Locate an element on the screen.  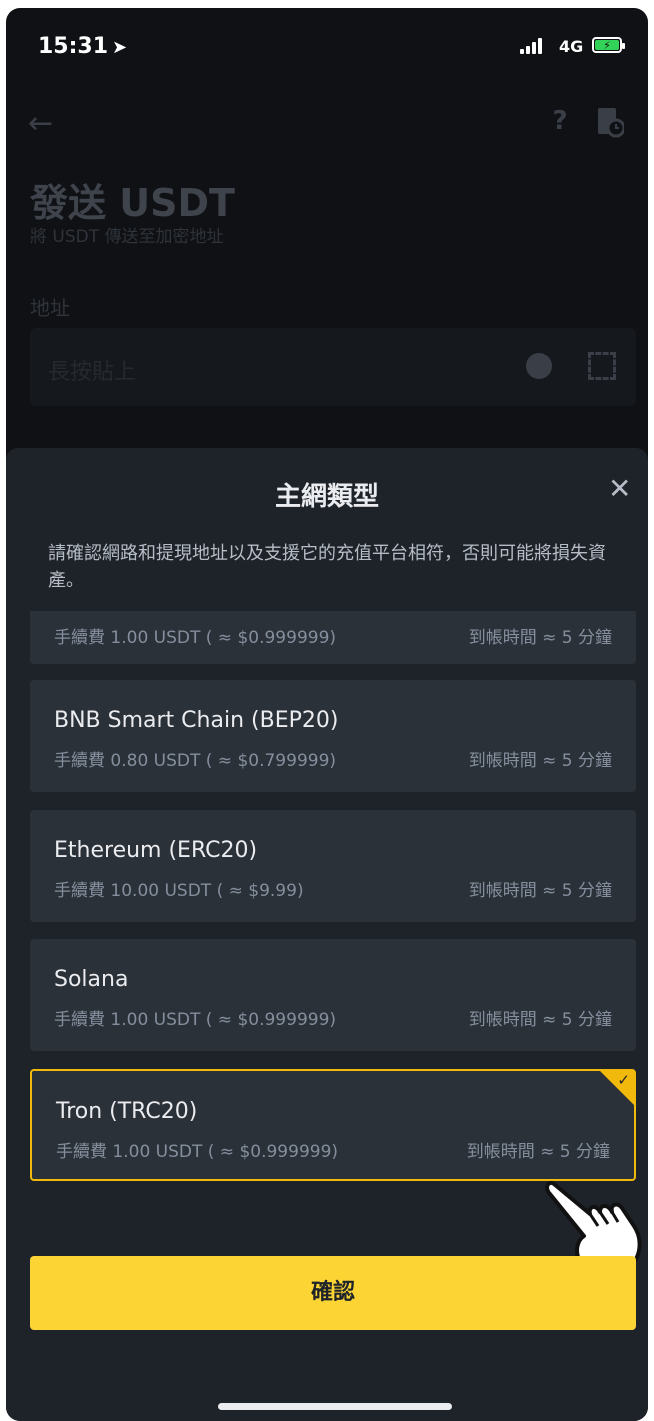
confirm-button: 確認 is located at coordinates (333, 1293).